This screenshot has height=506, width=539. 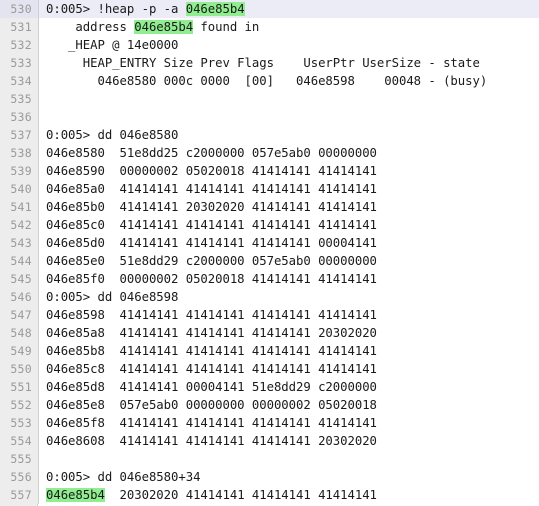 What do you see at coordinates (19, 459) in the screenshot?
I see `line-number: 555` at bounding box center [19, 459].